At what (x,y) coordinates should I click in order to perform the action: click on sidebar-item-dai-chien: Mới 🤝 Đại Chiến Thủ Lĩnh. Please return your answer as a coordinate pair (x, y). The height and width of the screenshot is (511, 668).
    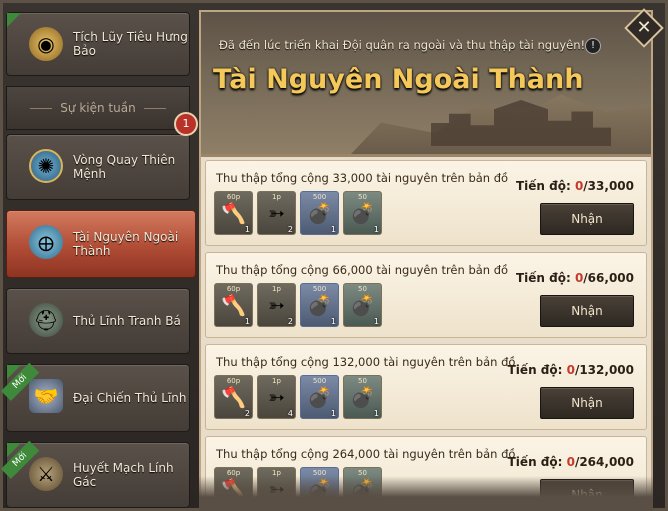
    Looking at the image, I should click on (95, 397).